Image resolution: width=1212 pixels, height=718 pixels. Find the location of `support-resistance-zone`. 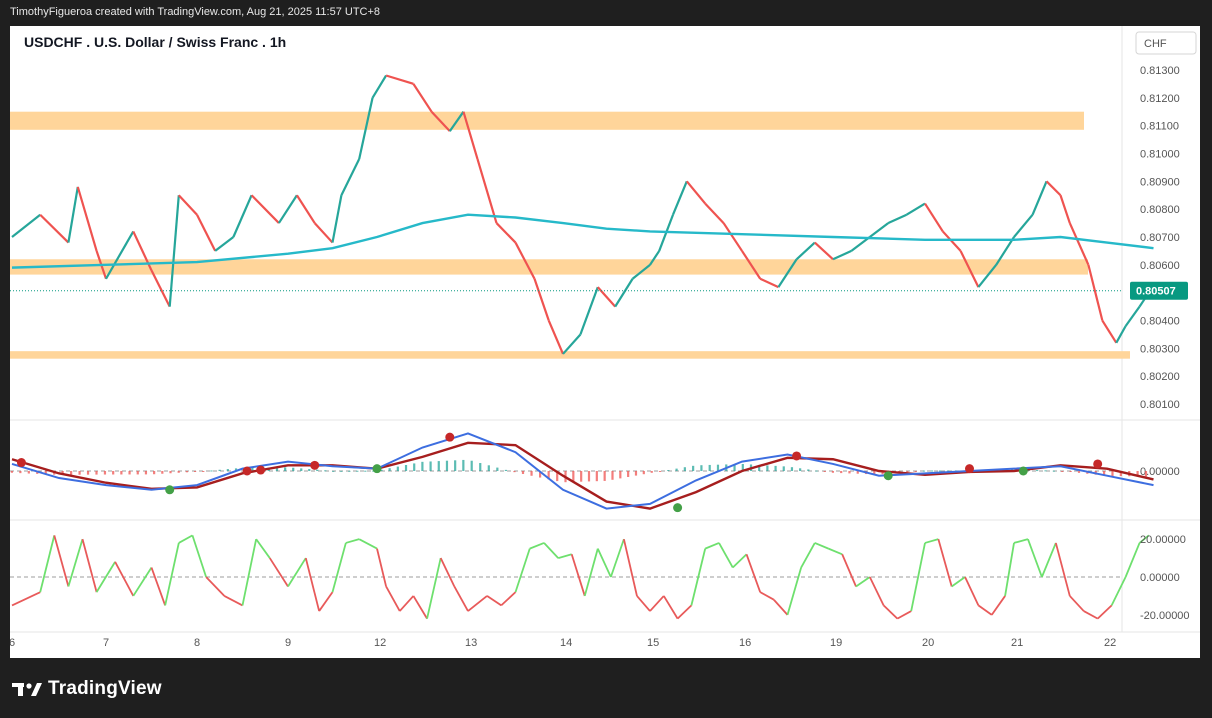

support-resistance-zone is located at coordinates (570, 355).